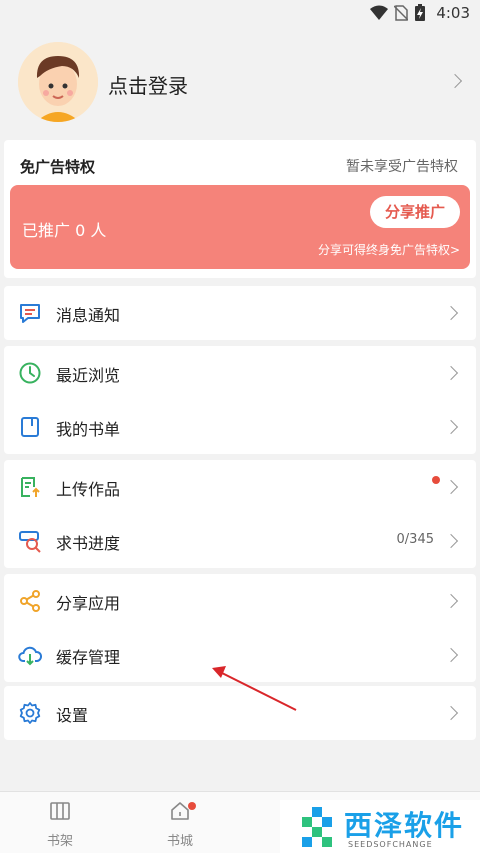  Describe the element at coordinates (240, 427) in the screenshot. I see `menu-item-booklist: 我的书单` at that location.